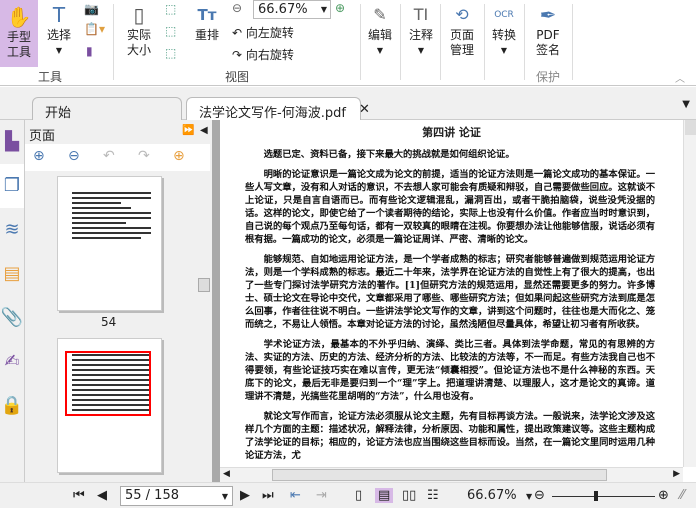  Describe the element at coordinates (188, 130) in the screenshot. I see `expand-panel-icon: ⏩` at that location.